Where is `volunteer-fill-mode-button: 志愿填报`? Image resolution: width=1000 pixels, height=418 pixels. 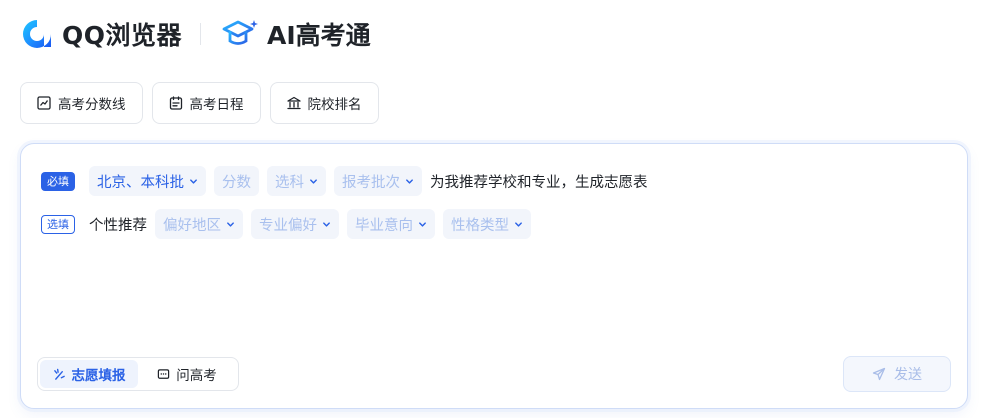
volunteer-fill-mode-button: 志愿填报 is located at coordinates (89, 374).